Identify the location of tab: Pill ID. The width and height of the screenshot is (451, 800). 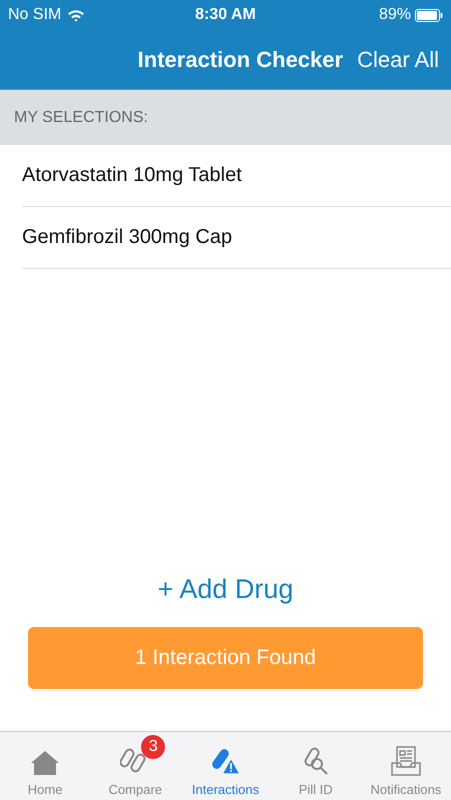
(315, 766).